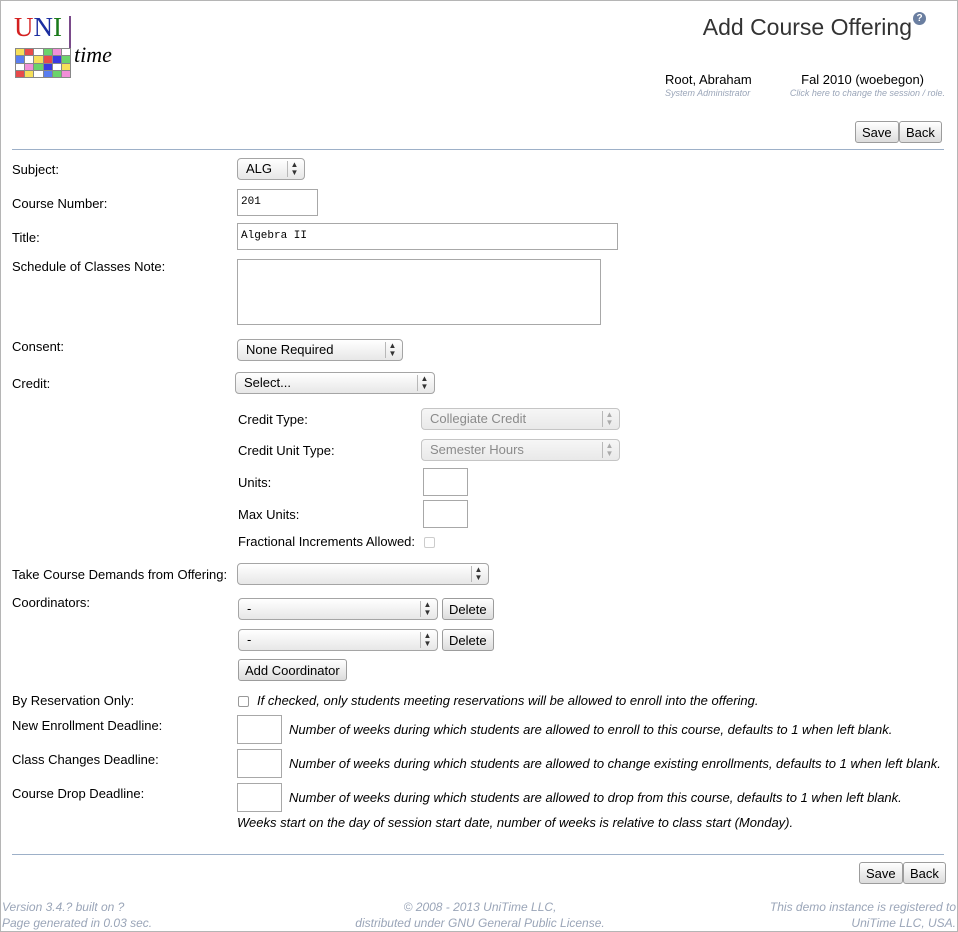 Image resolution: width=958 pixels, height=932 pixels. Describe the element at coordinates (286, 450) in the screenshot. I see `credit-unit-type-label: Credit Unit Type:` at that location.